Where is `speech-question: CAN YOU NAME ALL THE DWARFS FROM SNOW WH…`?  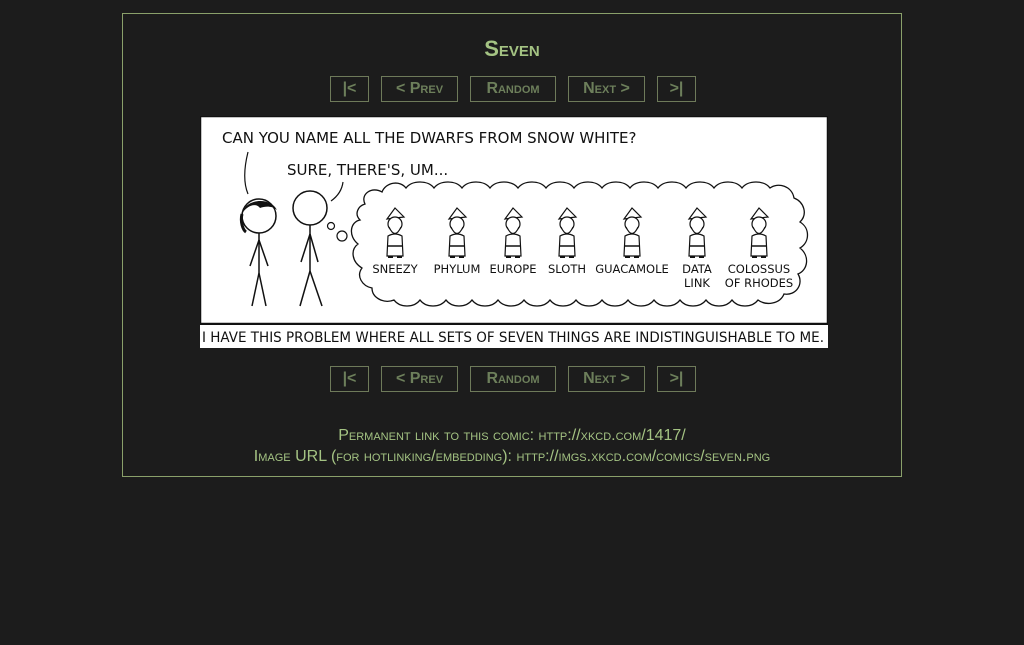
speech-question: CAN YOU NAME ALL THE DWARFS FROM SNOW WH… is located at coordinates (429, 138).